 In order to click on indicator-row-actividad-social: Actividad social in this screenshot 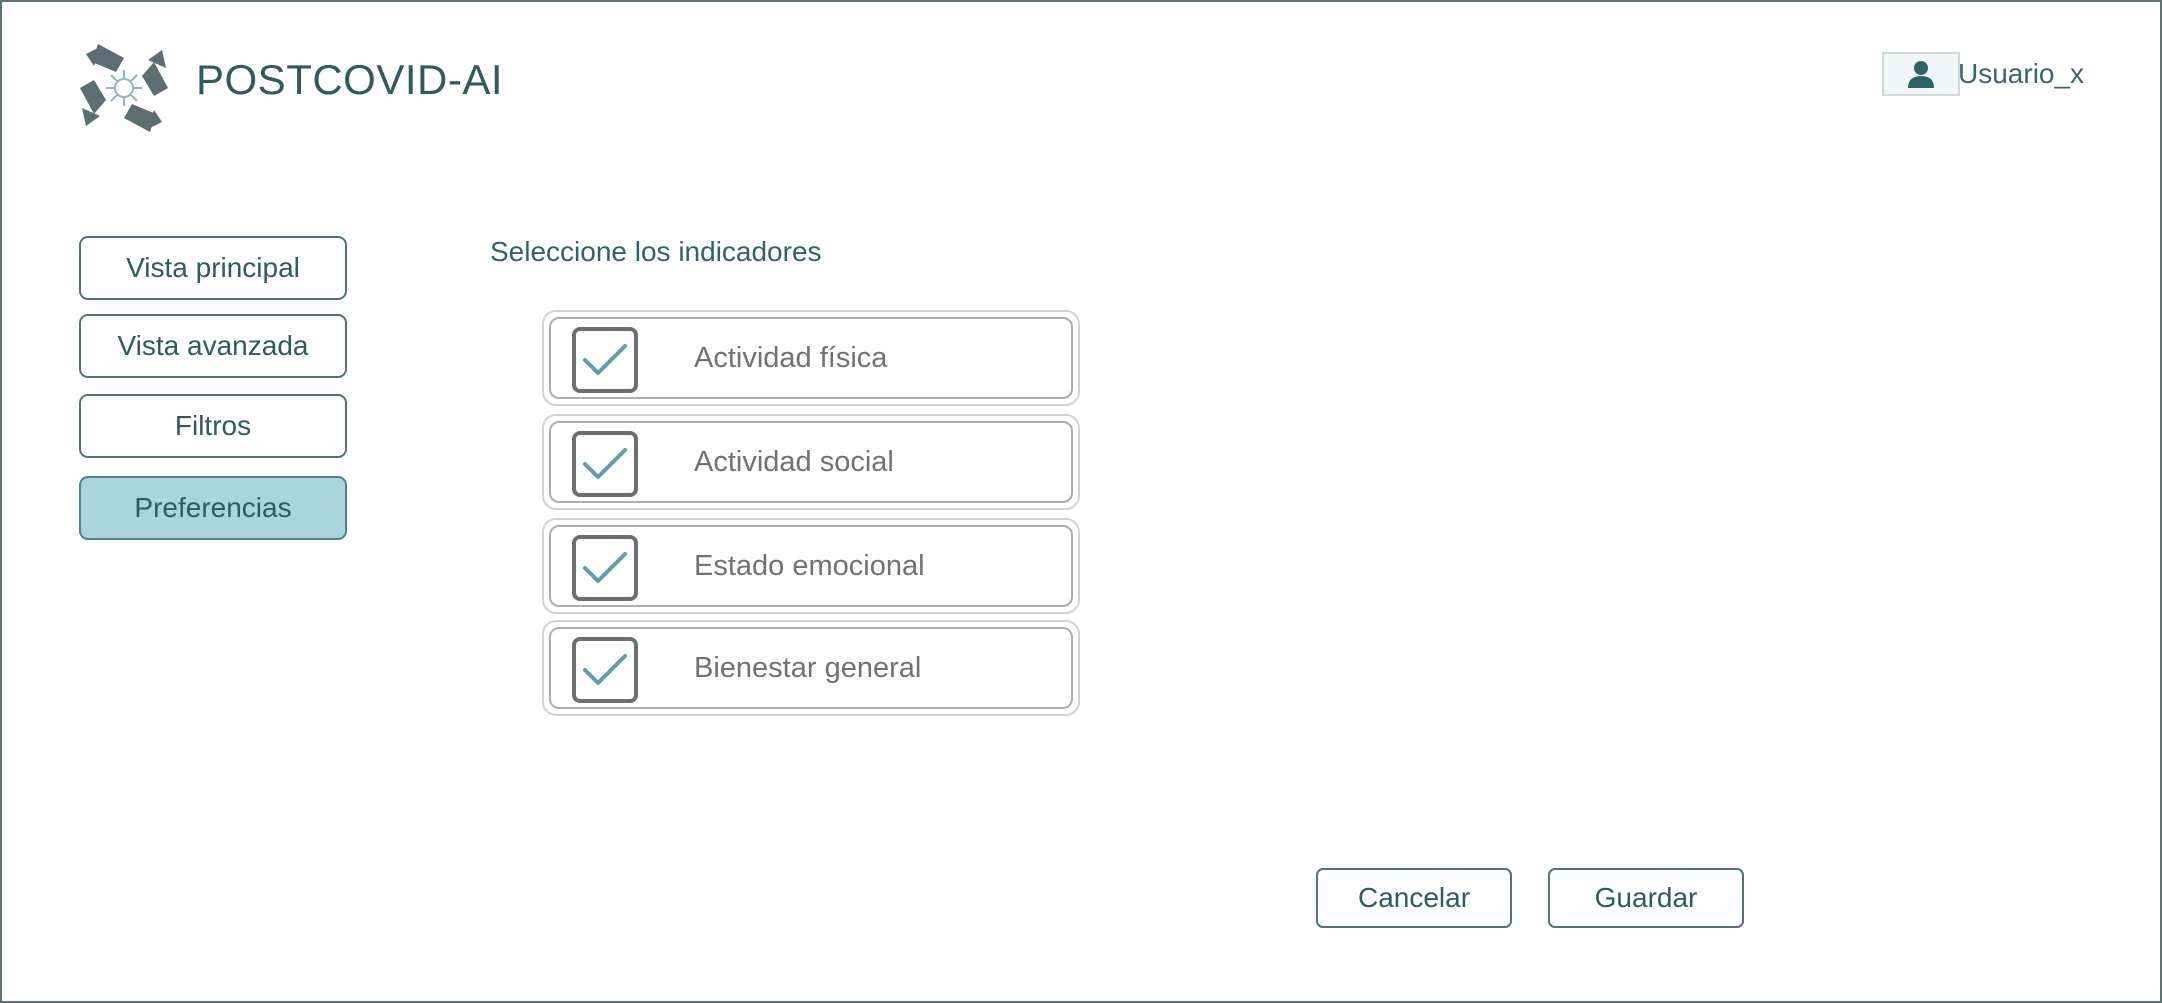, I will do `click(811, 462)`.